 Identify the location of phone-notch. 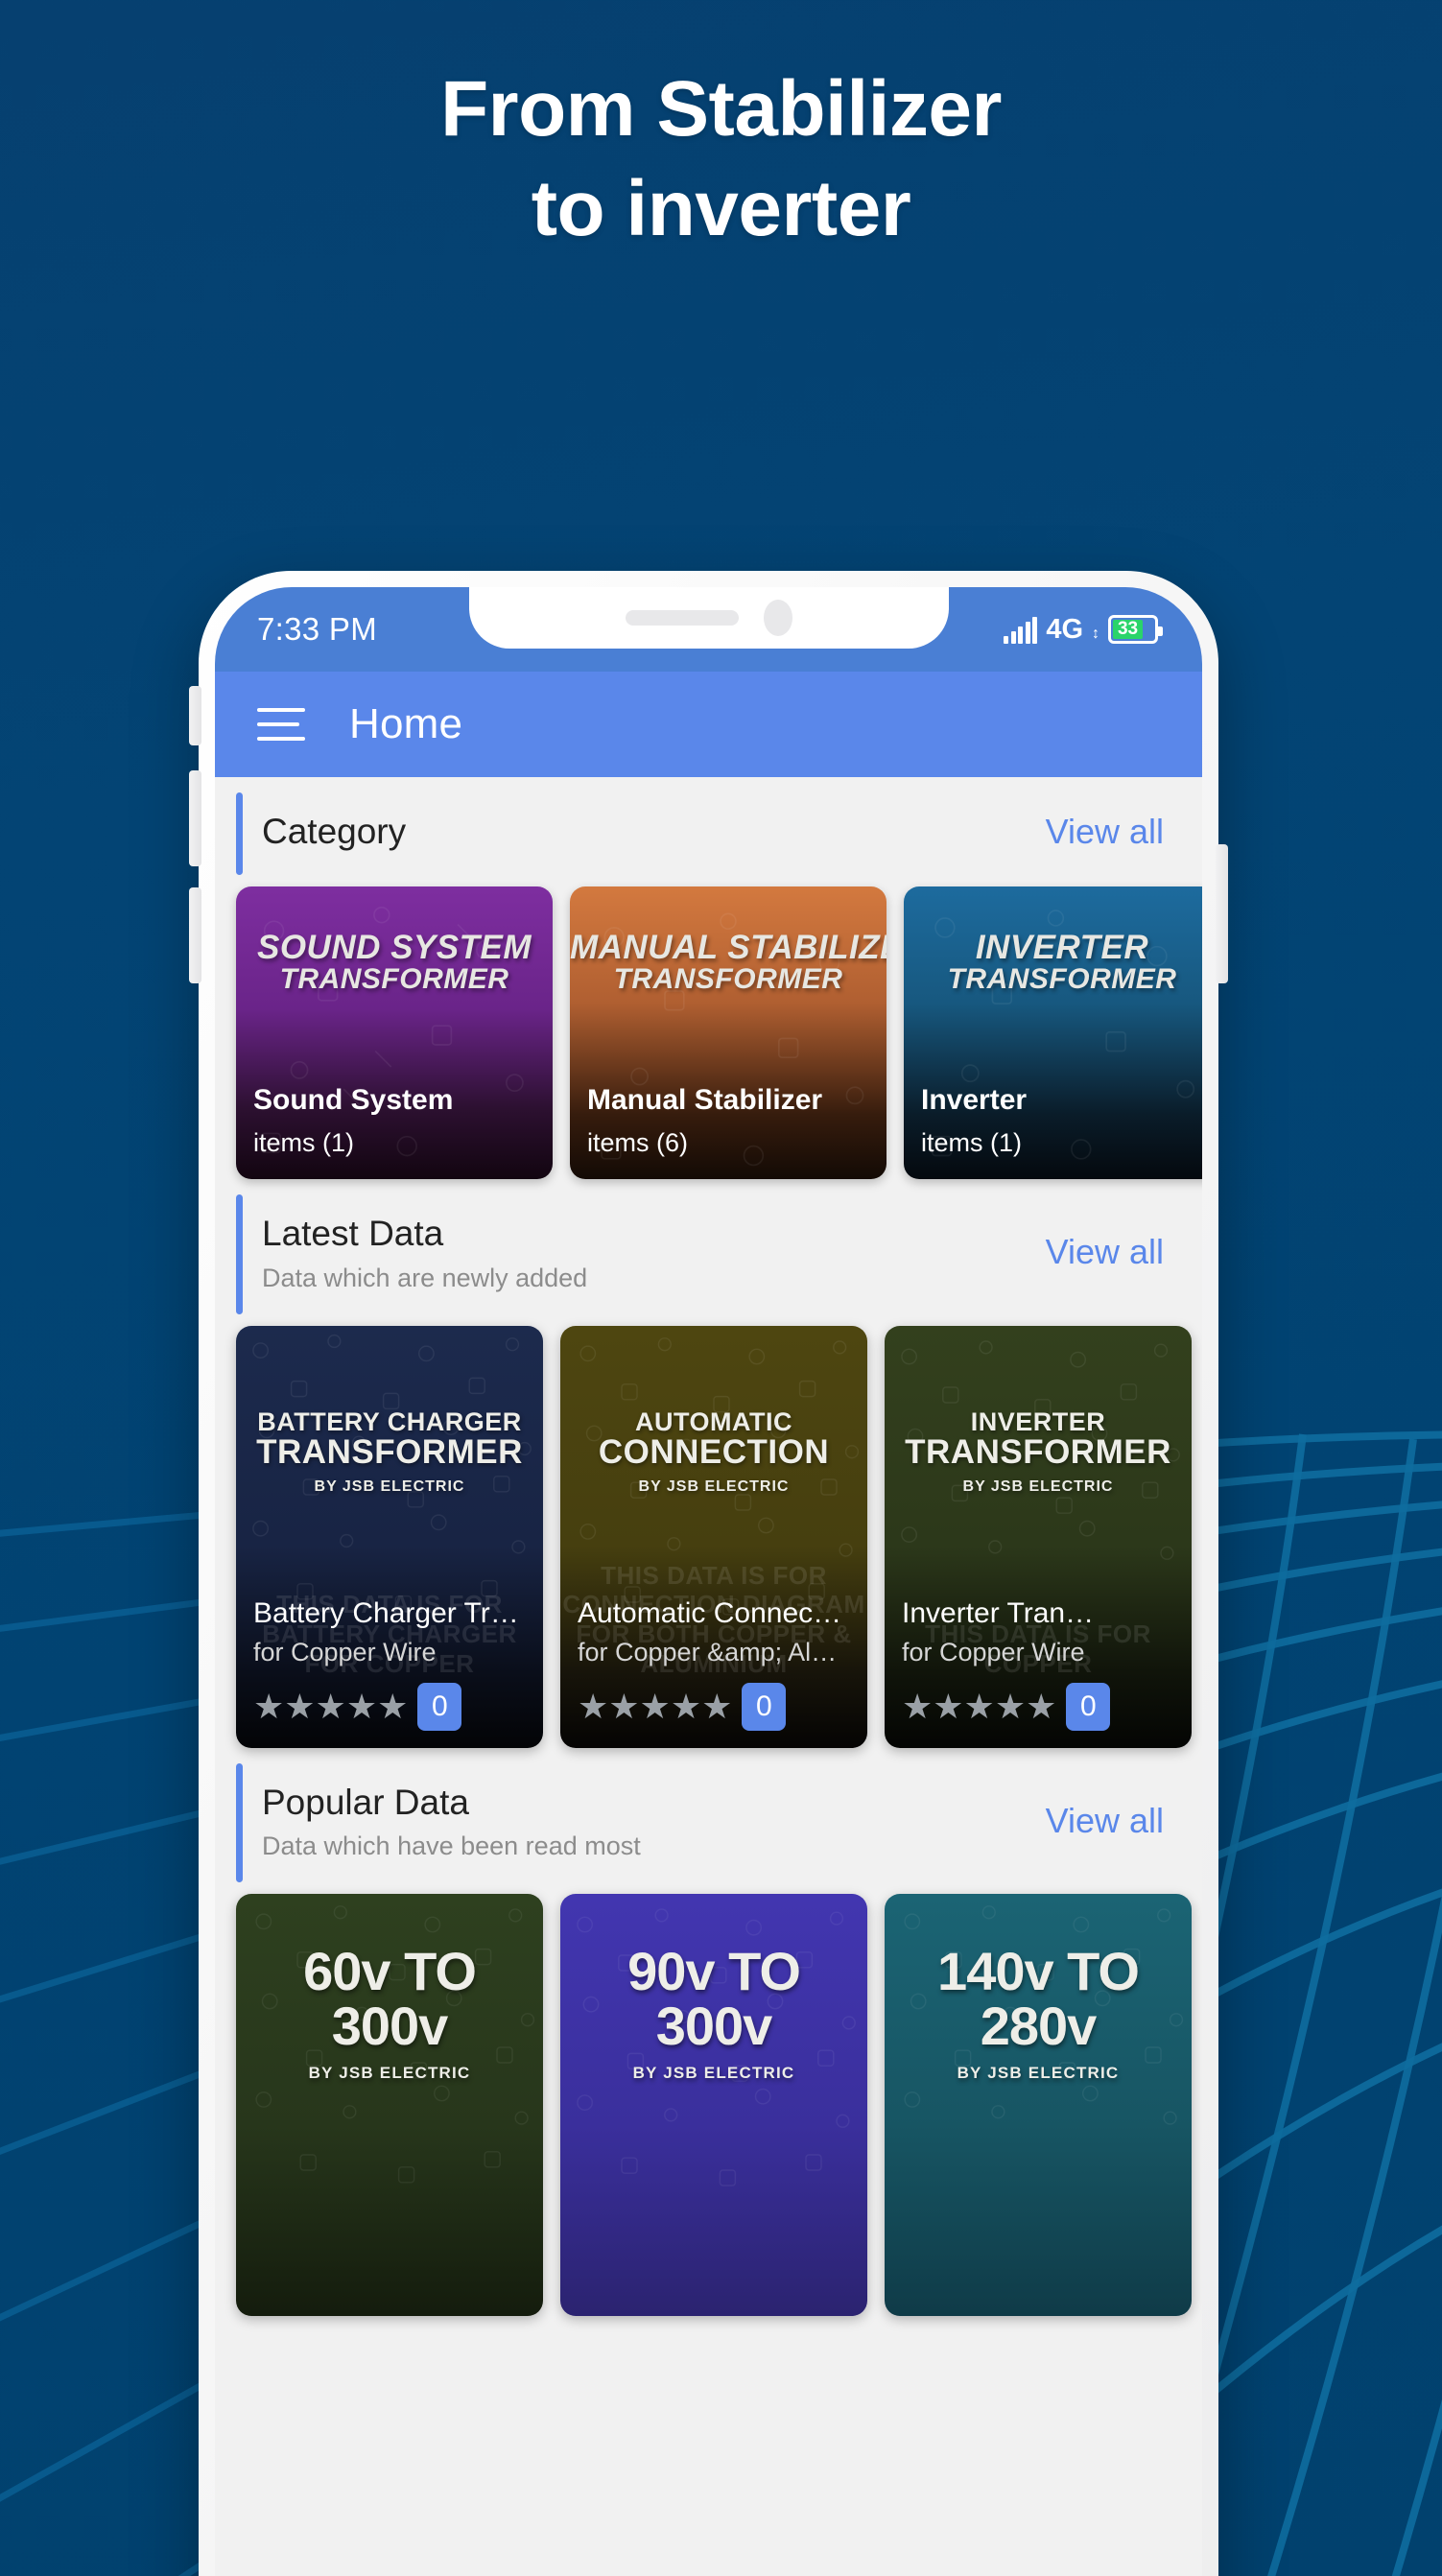
(708, 618).